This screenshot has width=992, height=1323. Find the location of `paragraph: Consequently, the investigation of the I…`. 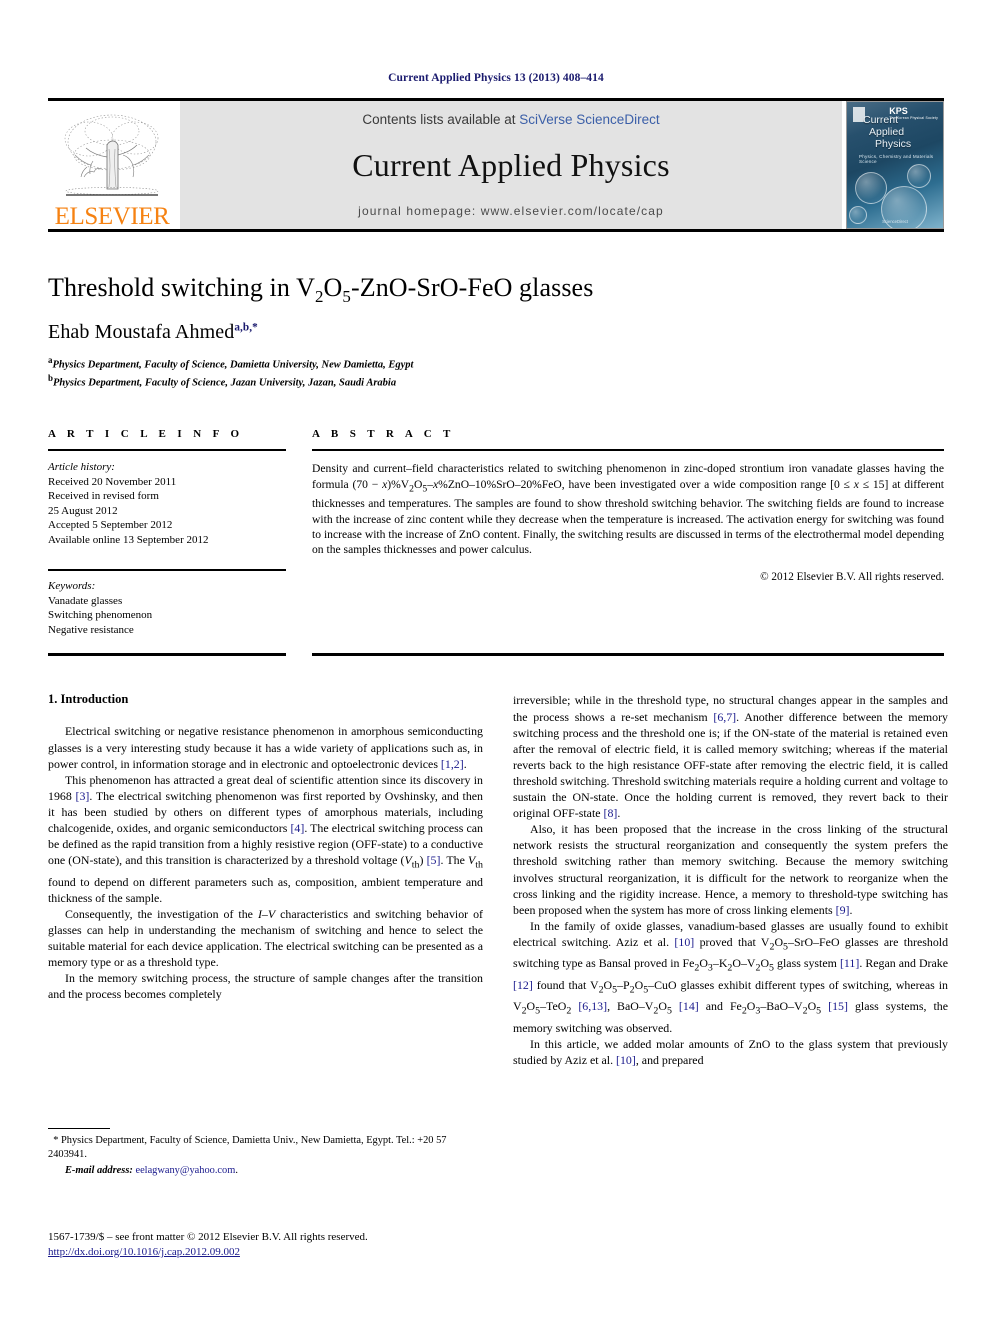

paragraph: Consequently, the investigation of the I… is located at coordinates (265, 938).